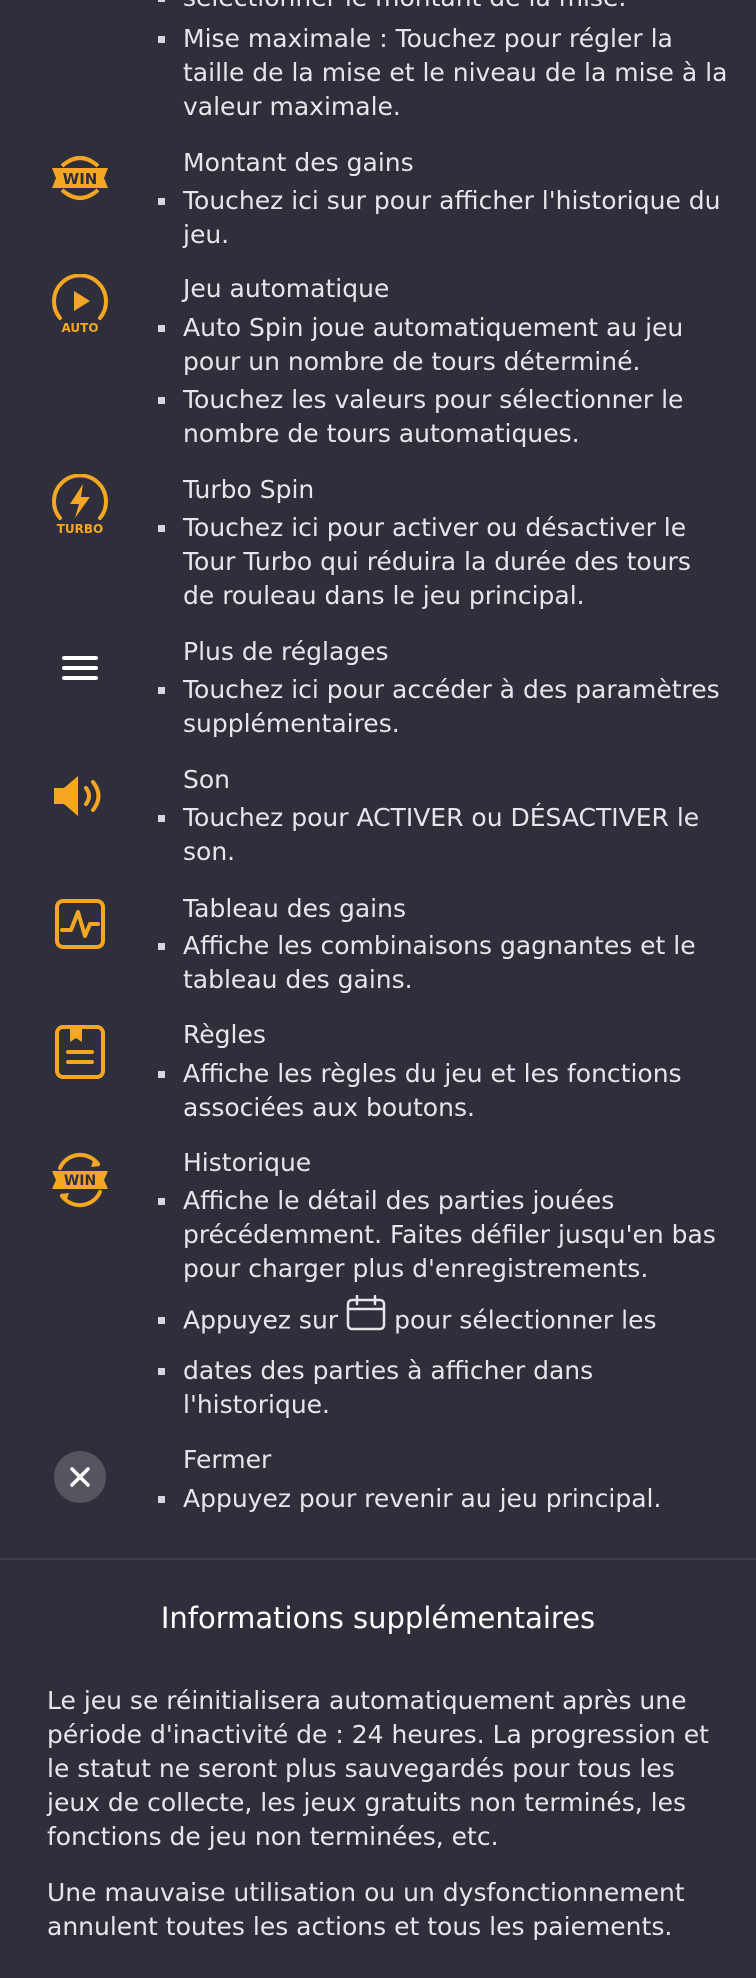 This screenshot has height=1978, width=756. I want to click on calendar-icon, so click(366, 1317).